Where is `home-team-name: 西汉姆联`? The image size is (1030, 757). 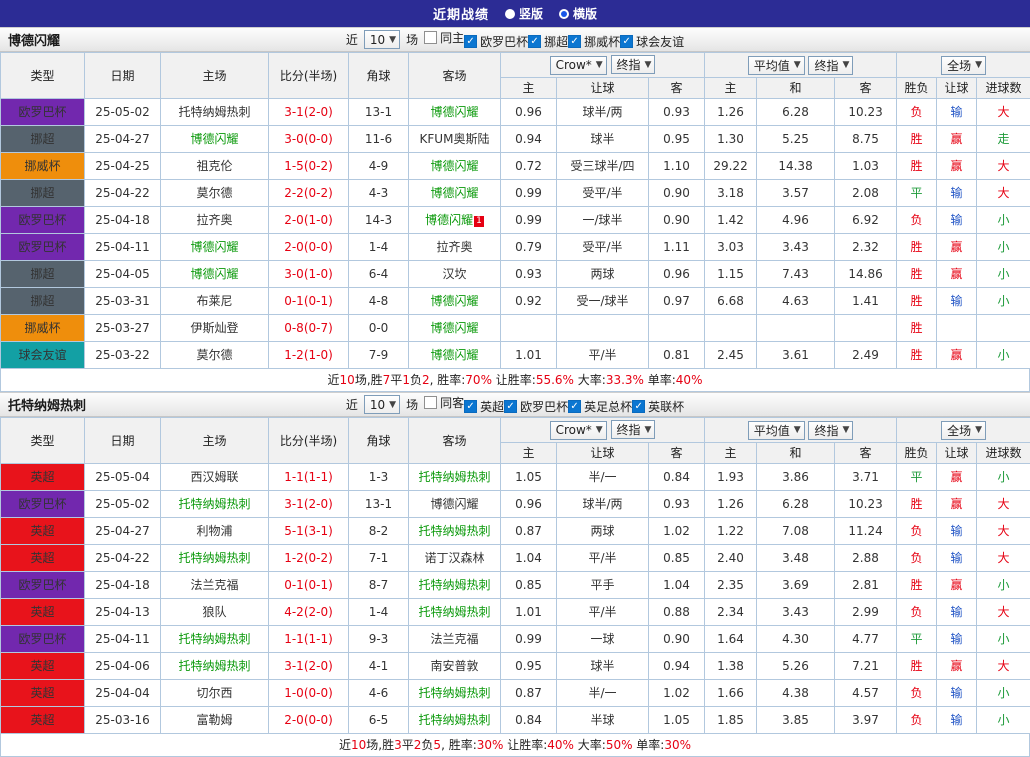
home-team-name: 西汉姆联 is located at coordinates (214, 477).